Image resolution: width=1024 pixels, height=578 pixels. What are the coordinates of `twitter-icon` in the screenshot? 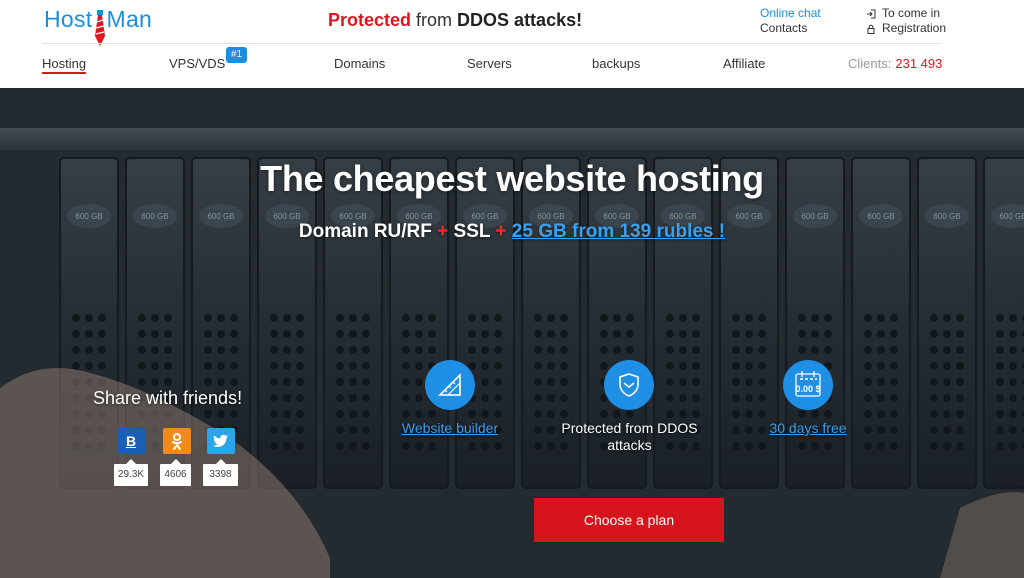 It's located at (220, 440).